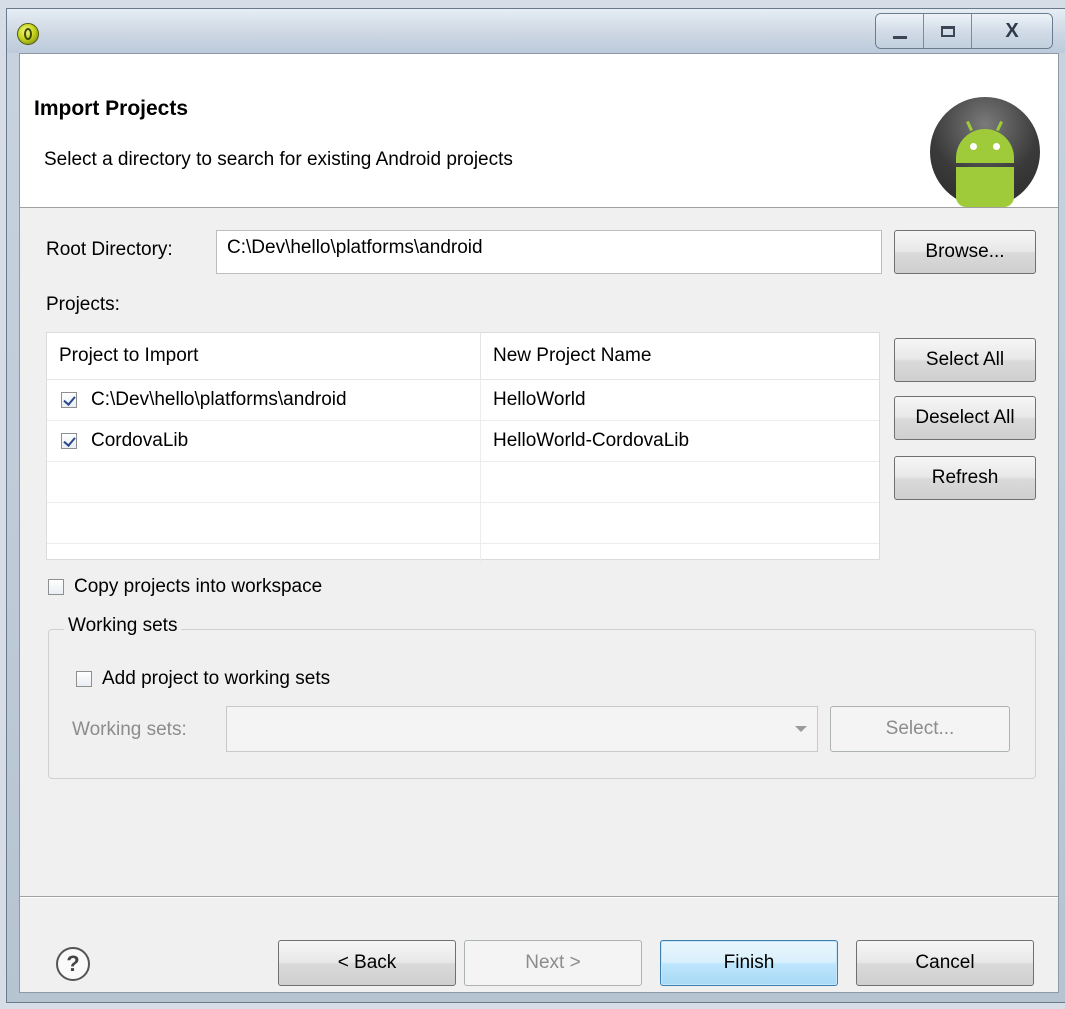  I want to click on add-to-working-sets-label: Add project to working sets, so click(216, 678).